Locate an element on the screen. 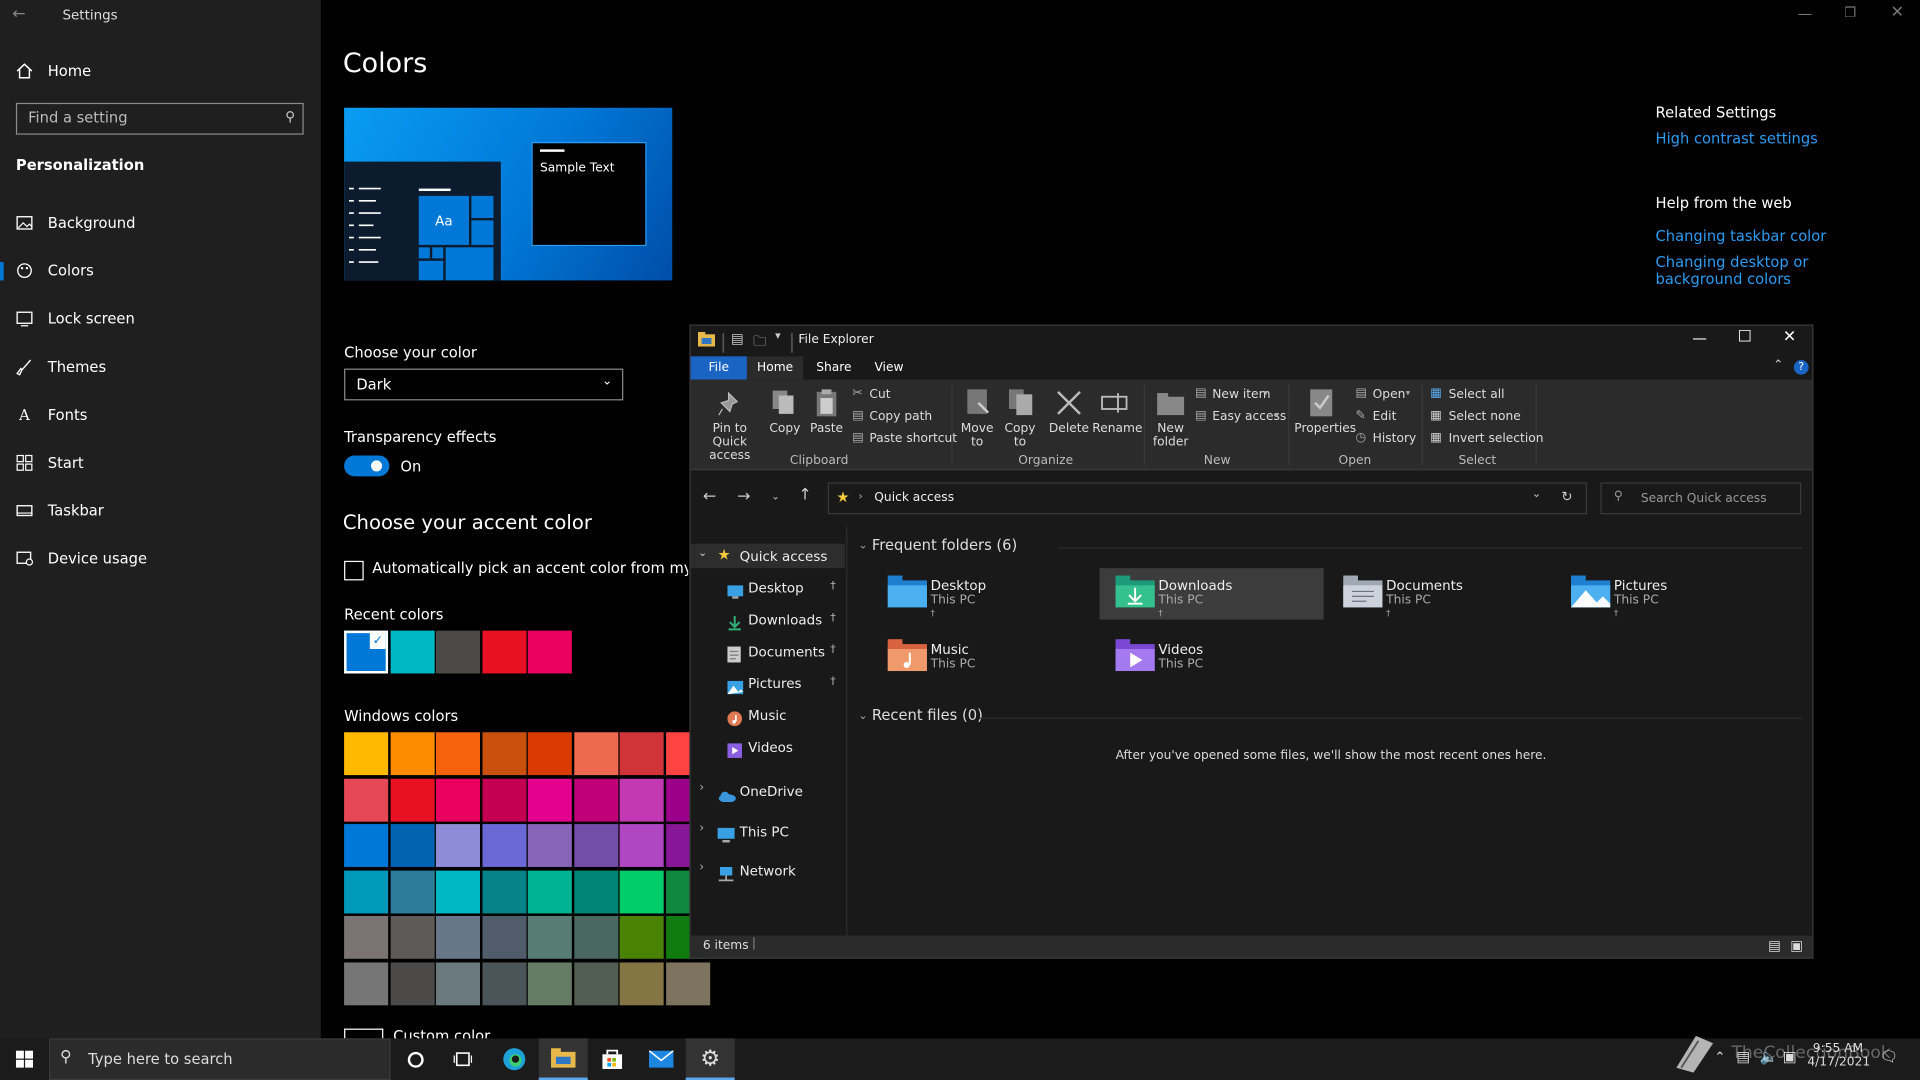  rename-button: Rename is located at coordinates (1117, 428).